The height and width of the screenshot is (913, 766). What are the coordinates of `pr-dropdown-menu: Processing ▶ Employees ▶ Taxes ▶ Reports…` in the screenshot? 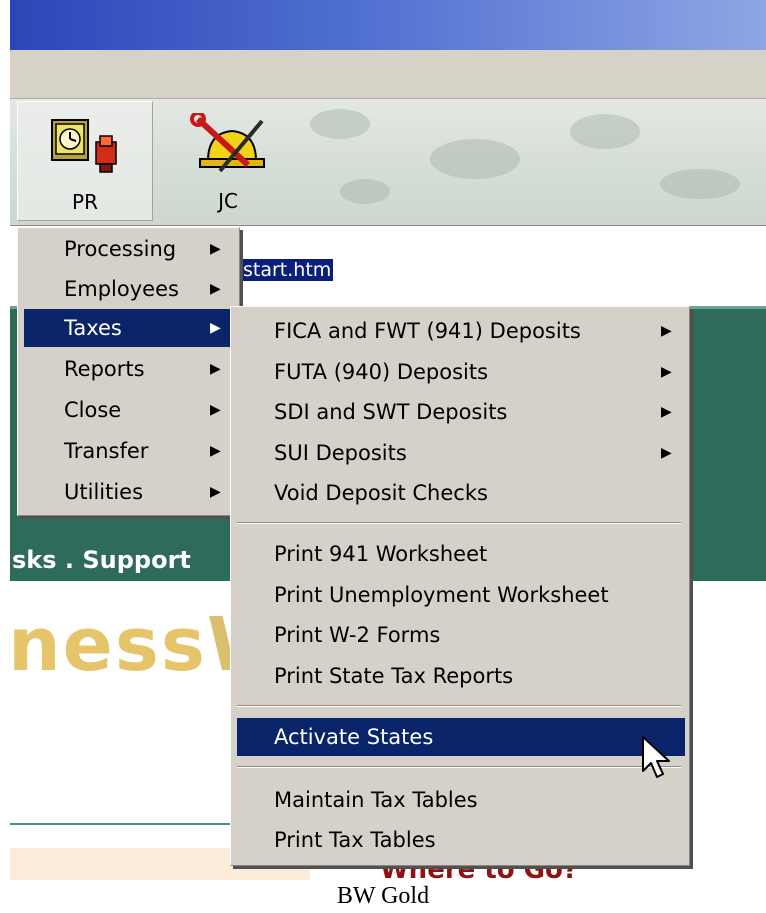 It's located at (128, 371).